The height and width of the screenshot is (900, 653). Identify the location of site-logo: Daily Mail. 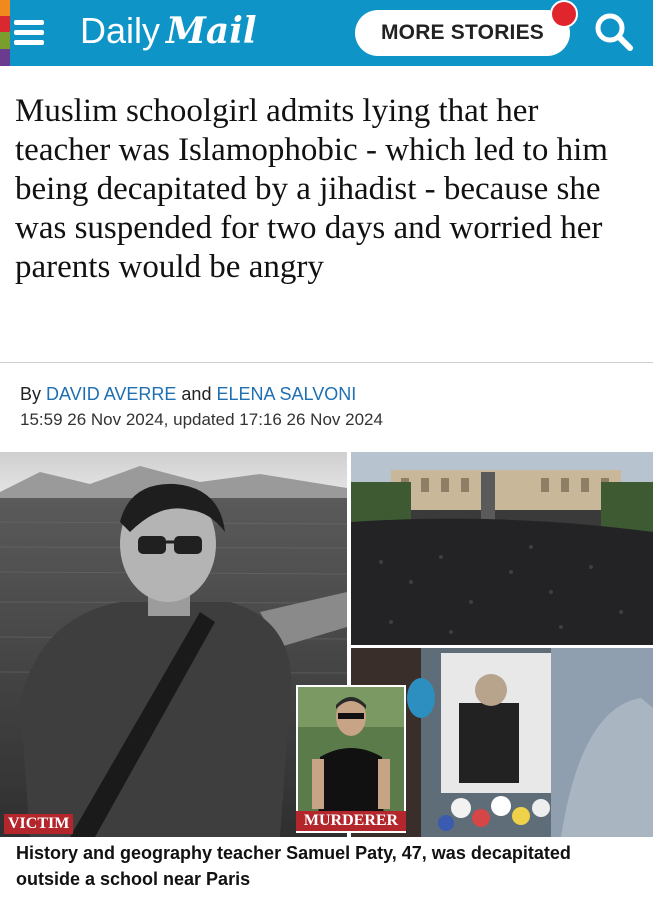
(168, 31).